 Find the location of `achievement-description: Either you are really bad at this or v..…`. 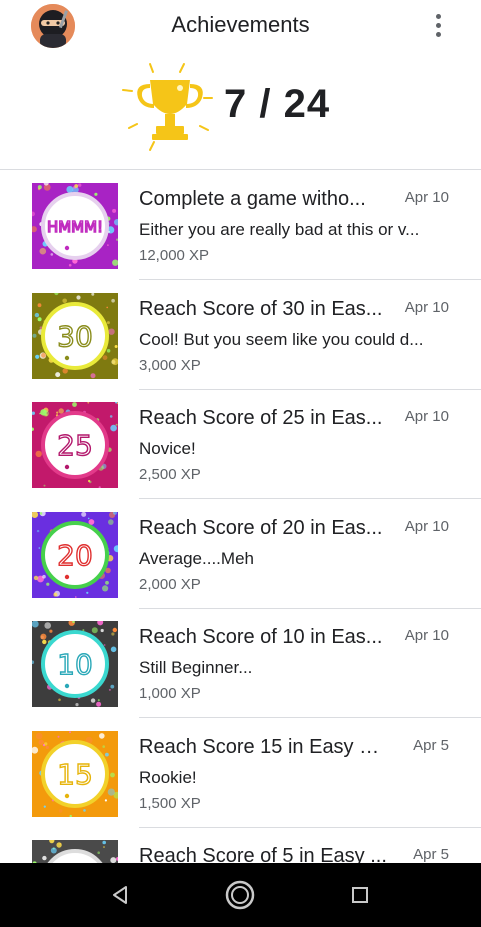

achievement-description: Either you are really bad at this or v..… is located at coordinates (279, 229).